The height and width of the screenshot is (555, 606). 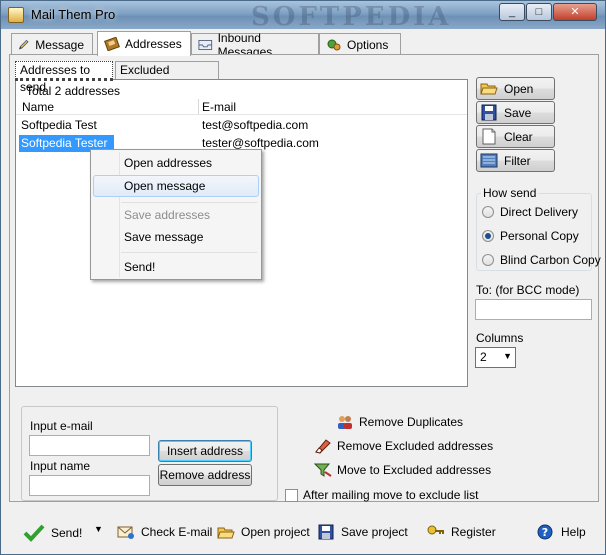 What do you see at coordinates (550, 260) in the screenshot?
I see `radio-label: Blind Carbon Copy` at bounding box center [550, 260].